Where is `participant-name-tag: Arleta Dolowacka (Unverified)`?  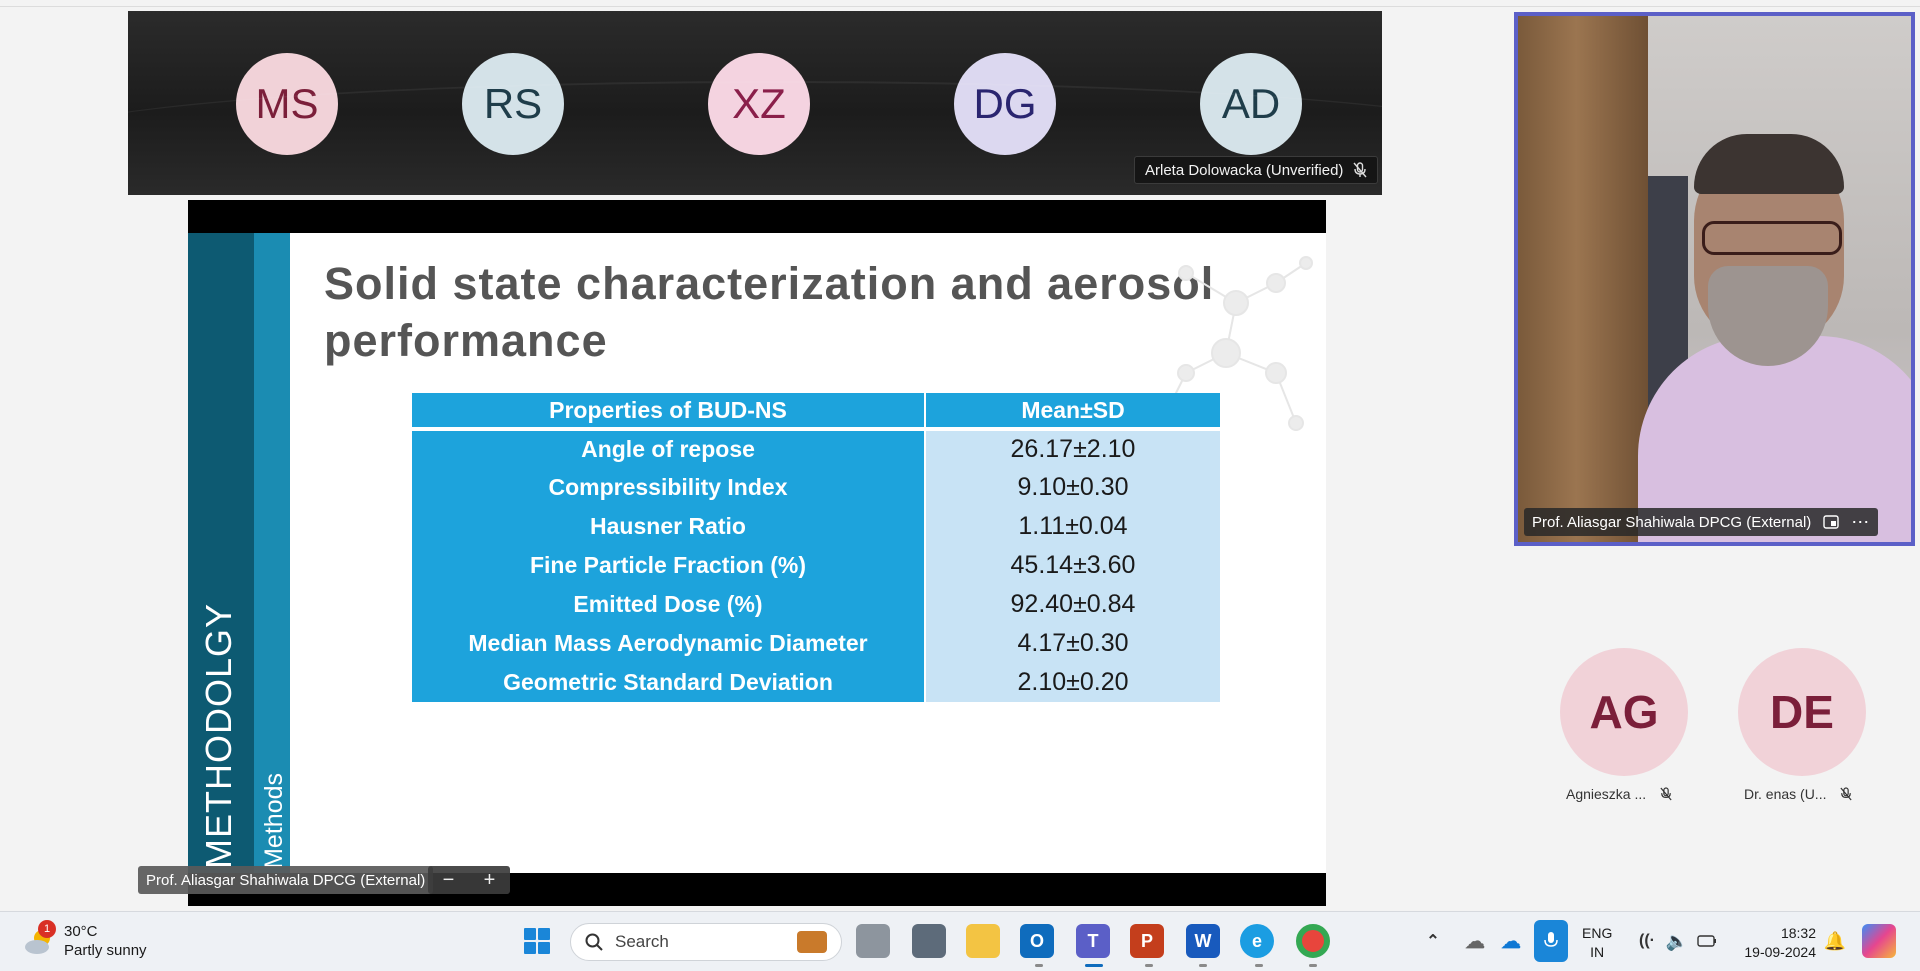 participant-name-tag: Arleta Dolowacka (Unverified) is located at coordinates (1256, 170).